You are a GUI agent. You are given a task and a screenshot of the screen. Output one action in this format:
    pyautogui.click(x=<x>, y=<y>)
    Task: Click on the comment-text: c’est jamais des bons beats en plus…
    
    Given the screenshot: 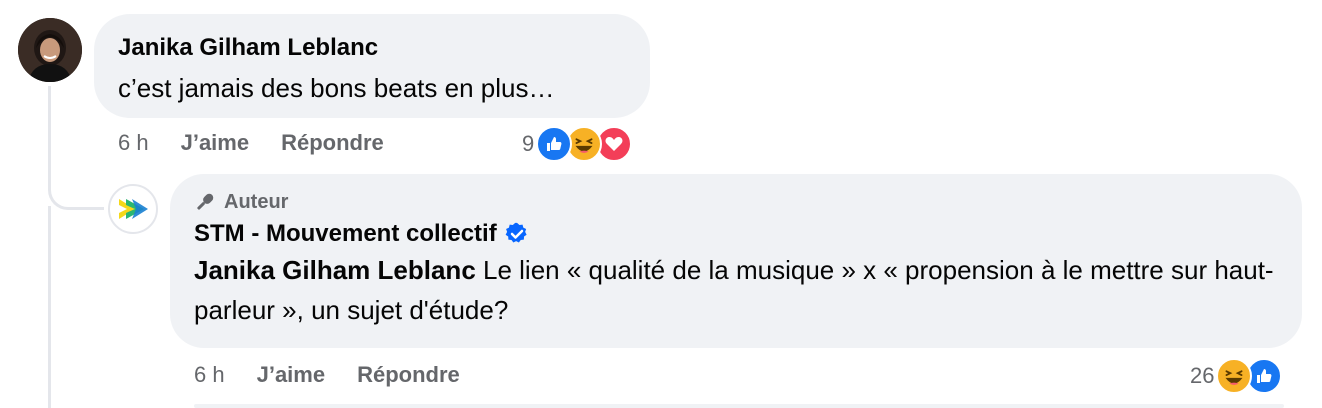 What is the action you would take?
    pyautogui.click(x=336, y=88)
    